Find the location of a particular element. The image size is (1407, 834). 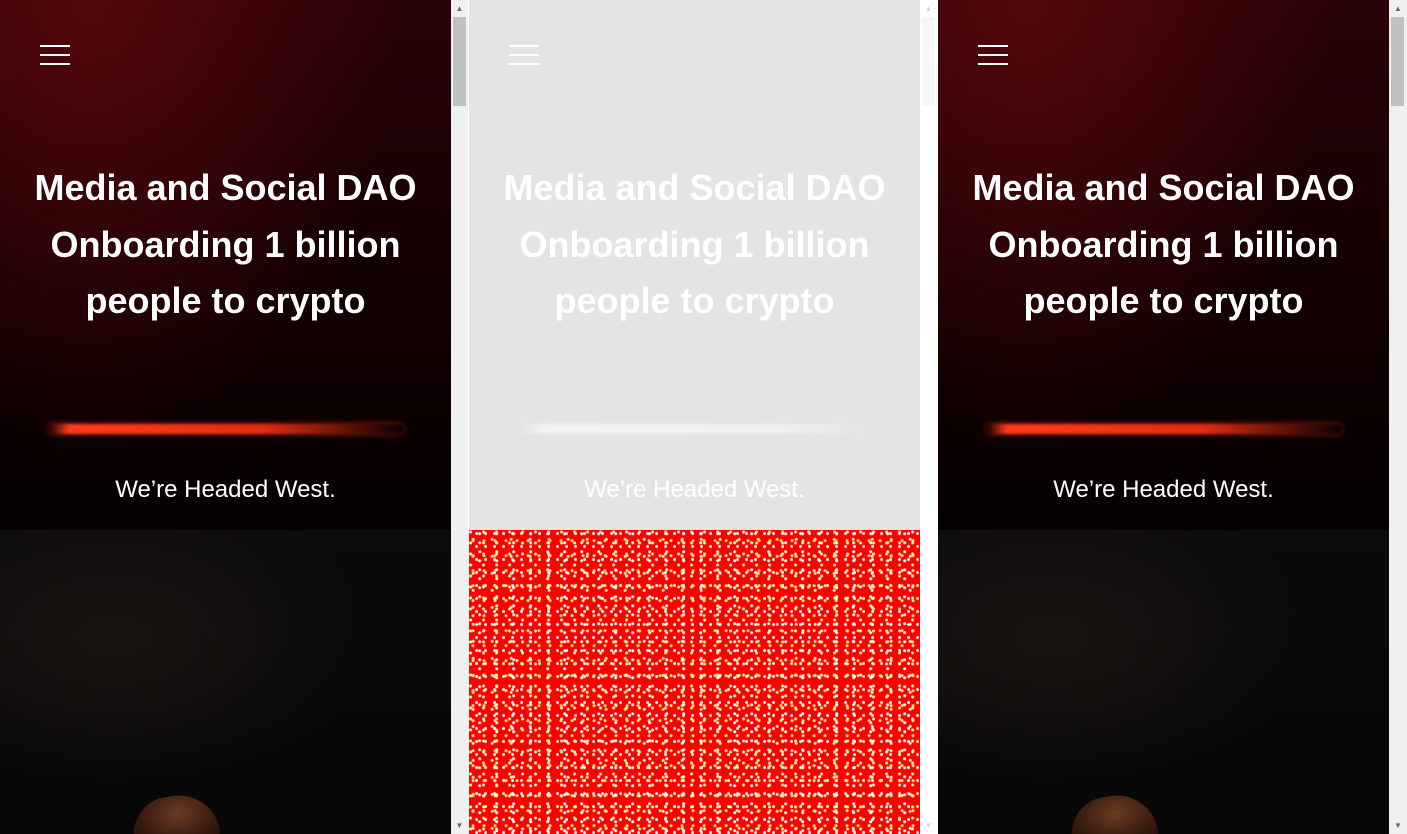

corrupted-image-area is located at coordinates (694, 682).